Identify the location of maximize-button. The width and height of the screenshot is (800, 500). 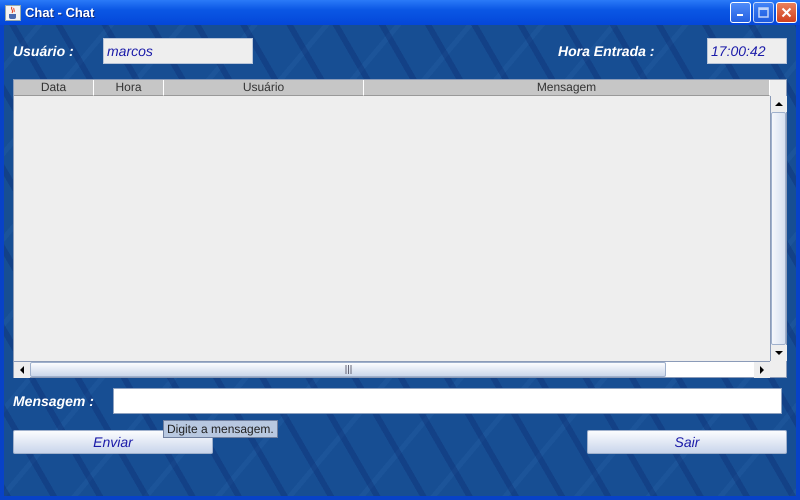
(763, 12).